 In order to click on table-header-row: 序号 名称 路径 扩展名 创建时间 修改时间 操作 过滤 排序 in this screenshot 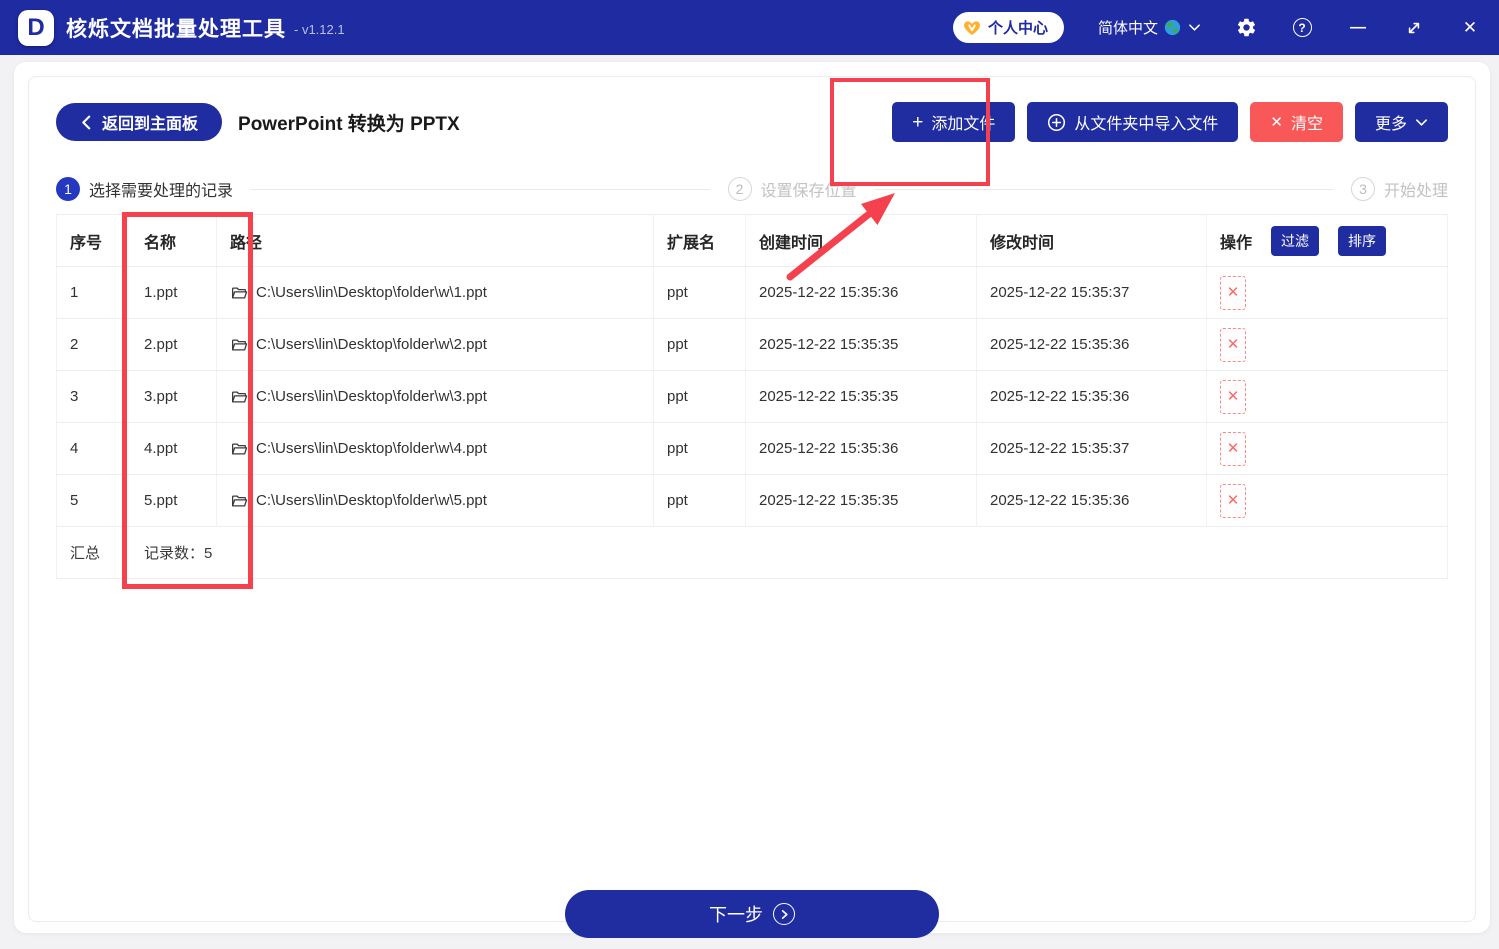, I will do `click(752, 240)`.